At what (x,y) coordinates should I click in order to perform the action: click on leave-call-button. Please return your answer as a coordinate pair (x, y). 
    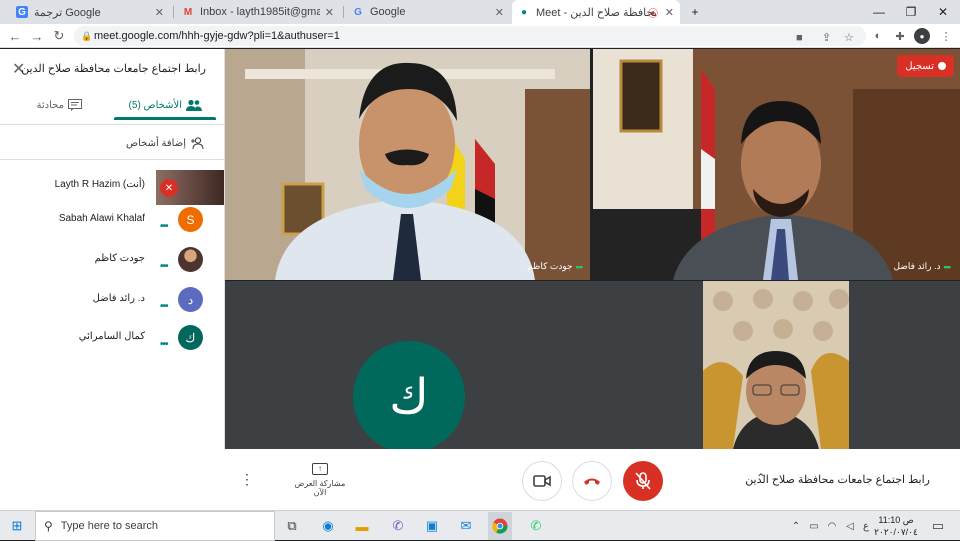
    Looking at the image, I should click on (592, 481).